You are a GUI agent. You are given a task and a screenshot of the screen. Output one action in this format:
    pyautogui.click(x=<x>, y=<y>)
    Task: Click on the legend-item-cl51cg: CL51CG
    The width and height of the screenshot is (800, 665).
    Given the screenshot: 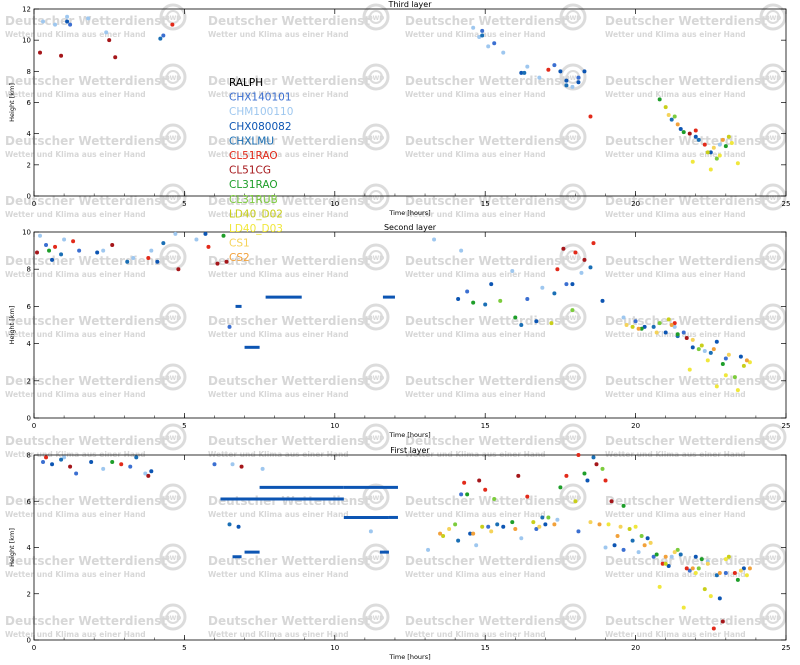 What is the action you would take?
    pyautogui.click(x=250, y=171)
    